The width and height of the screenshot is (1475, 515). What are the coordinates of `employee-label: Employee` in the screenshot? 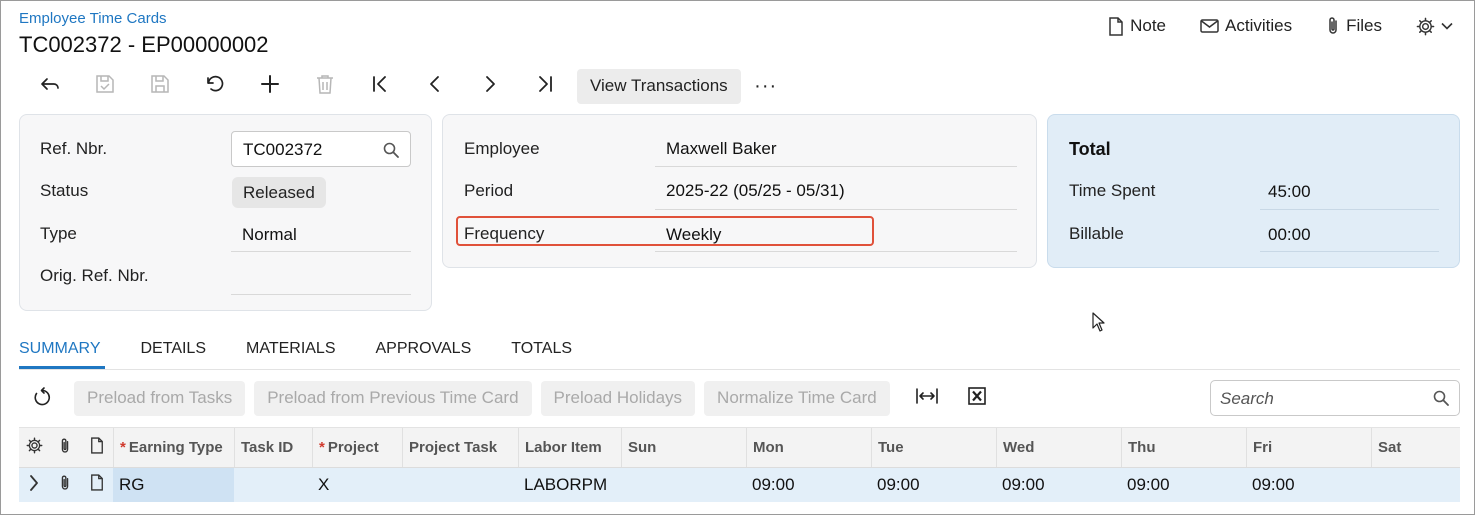 It's located at (502, 148).